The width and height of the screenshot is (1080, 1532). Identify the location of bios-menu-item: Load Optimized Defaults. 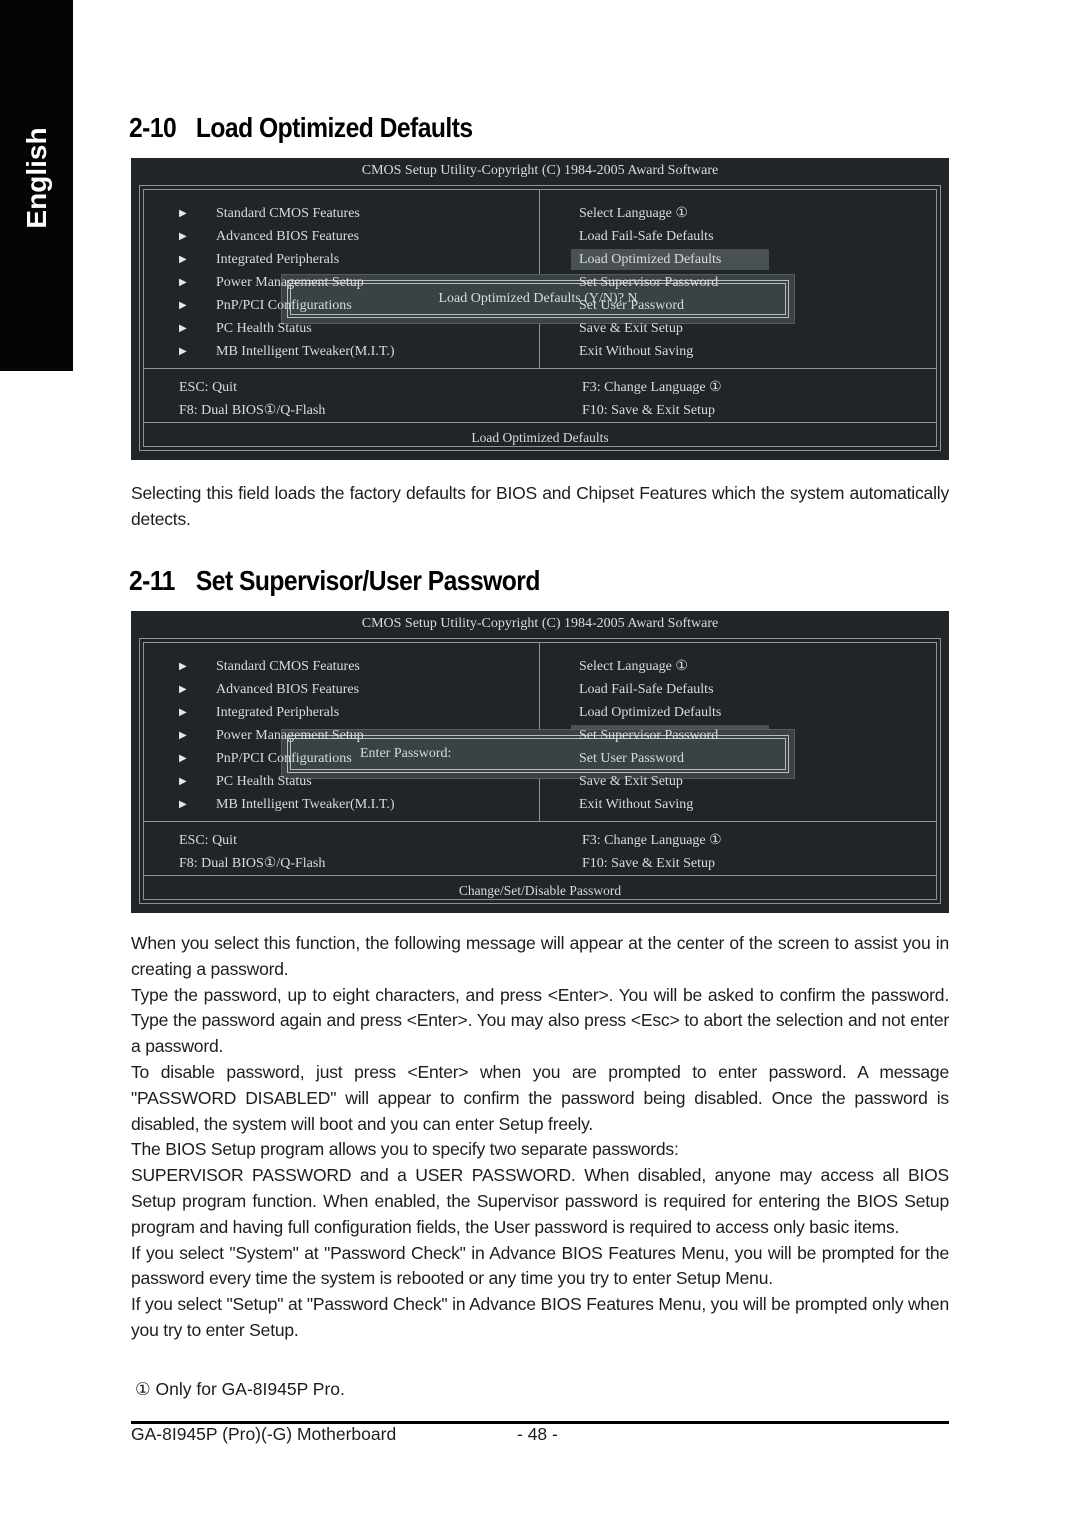
(650, 712).